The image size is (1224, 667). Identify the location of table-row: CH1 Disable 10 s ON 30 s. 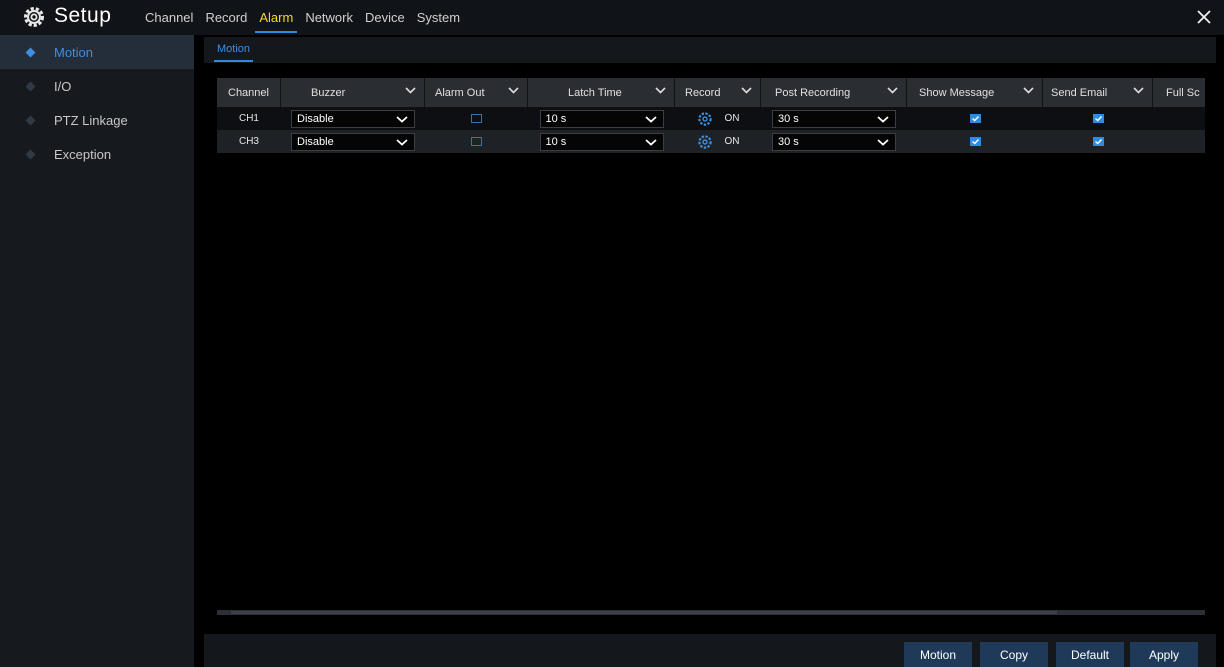
(711, 118).